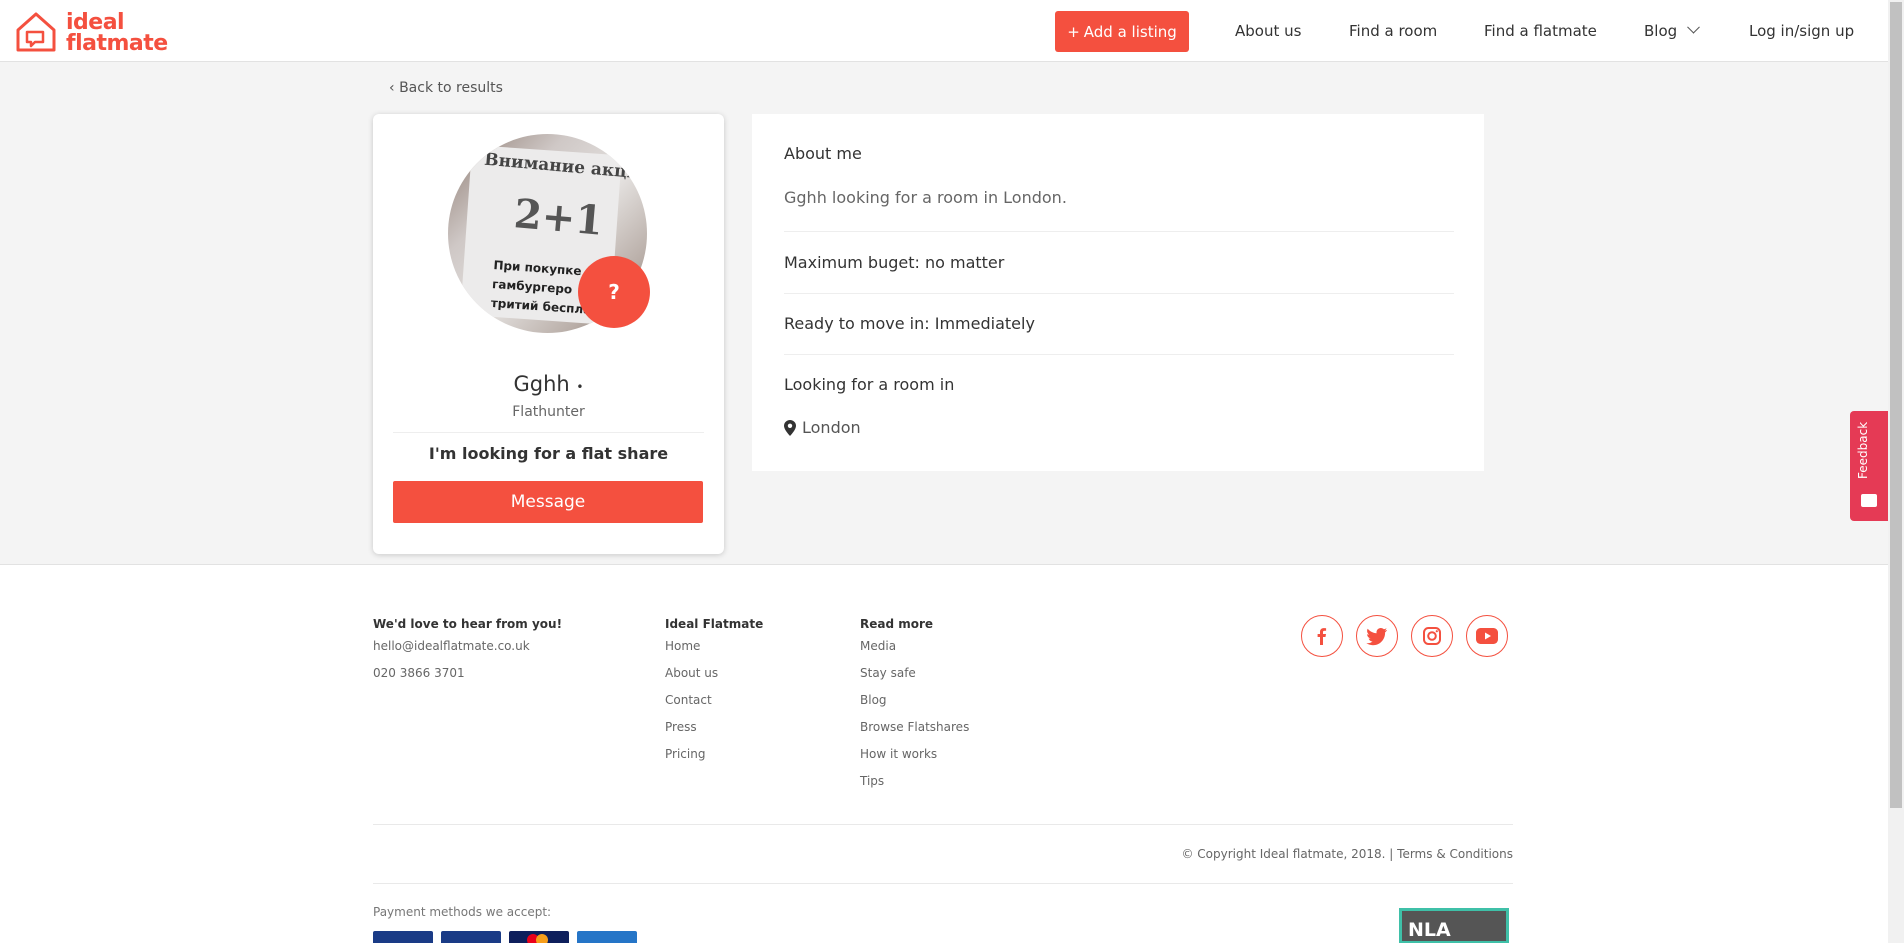 The image size is (1904, 943). I want to click on plus-icon: +, so click(1073, 31).